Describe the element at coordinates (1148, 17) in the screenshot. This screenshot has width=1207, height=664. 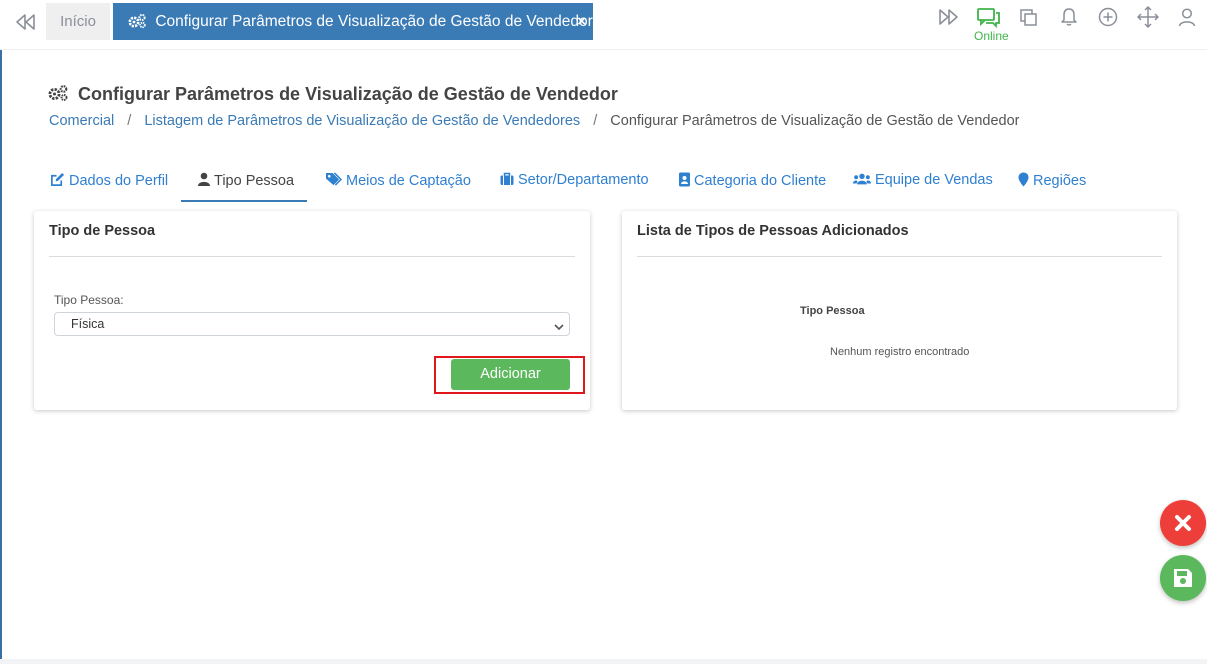
I see `move-icon` at that location.